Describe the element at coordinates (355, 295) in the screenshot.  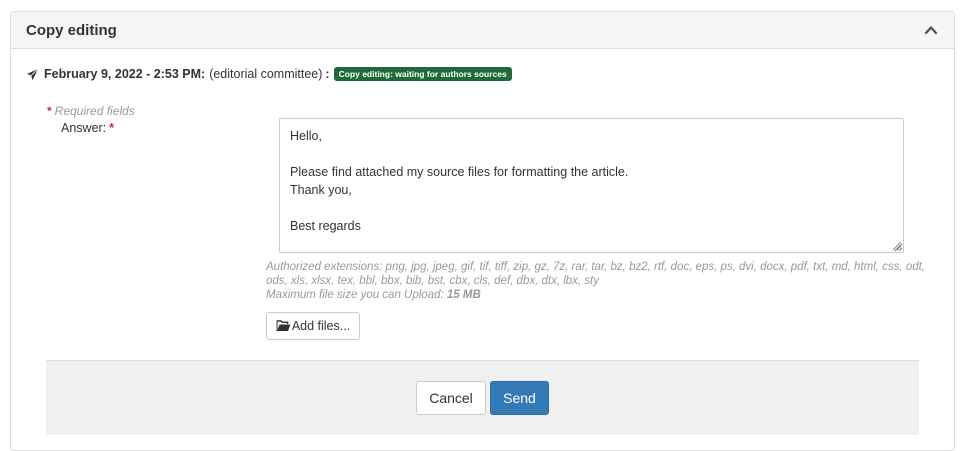
I see `max-size-label: Maximum file size you can Upload:` at that location.